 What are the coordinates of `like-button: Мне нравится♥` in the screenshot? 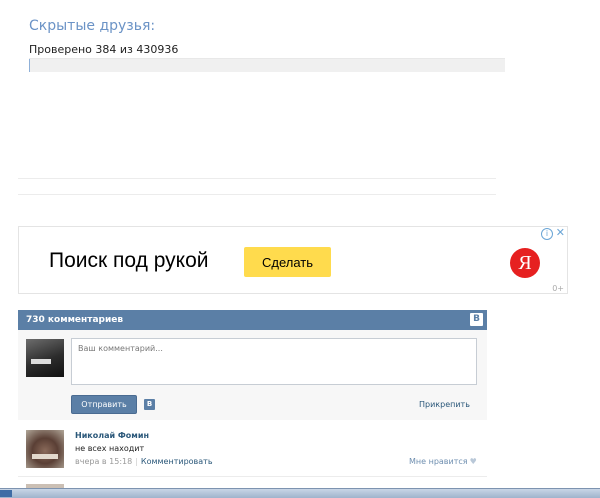 It's located at (443, 461).